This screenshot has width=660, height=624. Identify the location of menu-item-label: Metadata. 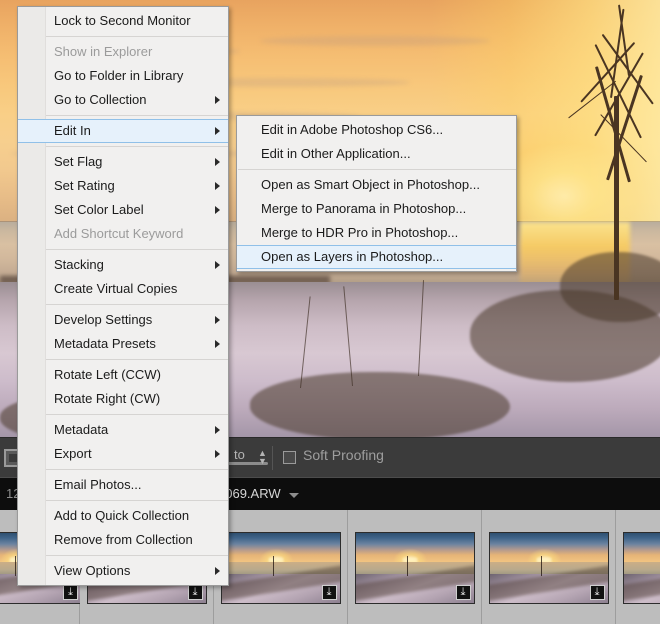
(81, 429).